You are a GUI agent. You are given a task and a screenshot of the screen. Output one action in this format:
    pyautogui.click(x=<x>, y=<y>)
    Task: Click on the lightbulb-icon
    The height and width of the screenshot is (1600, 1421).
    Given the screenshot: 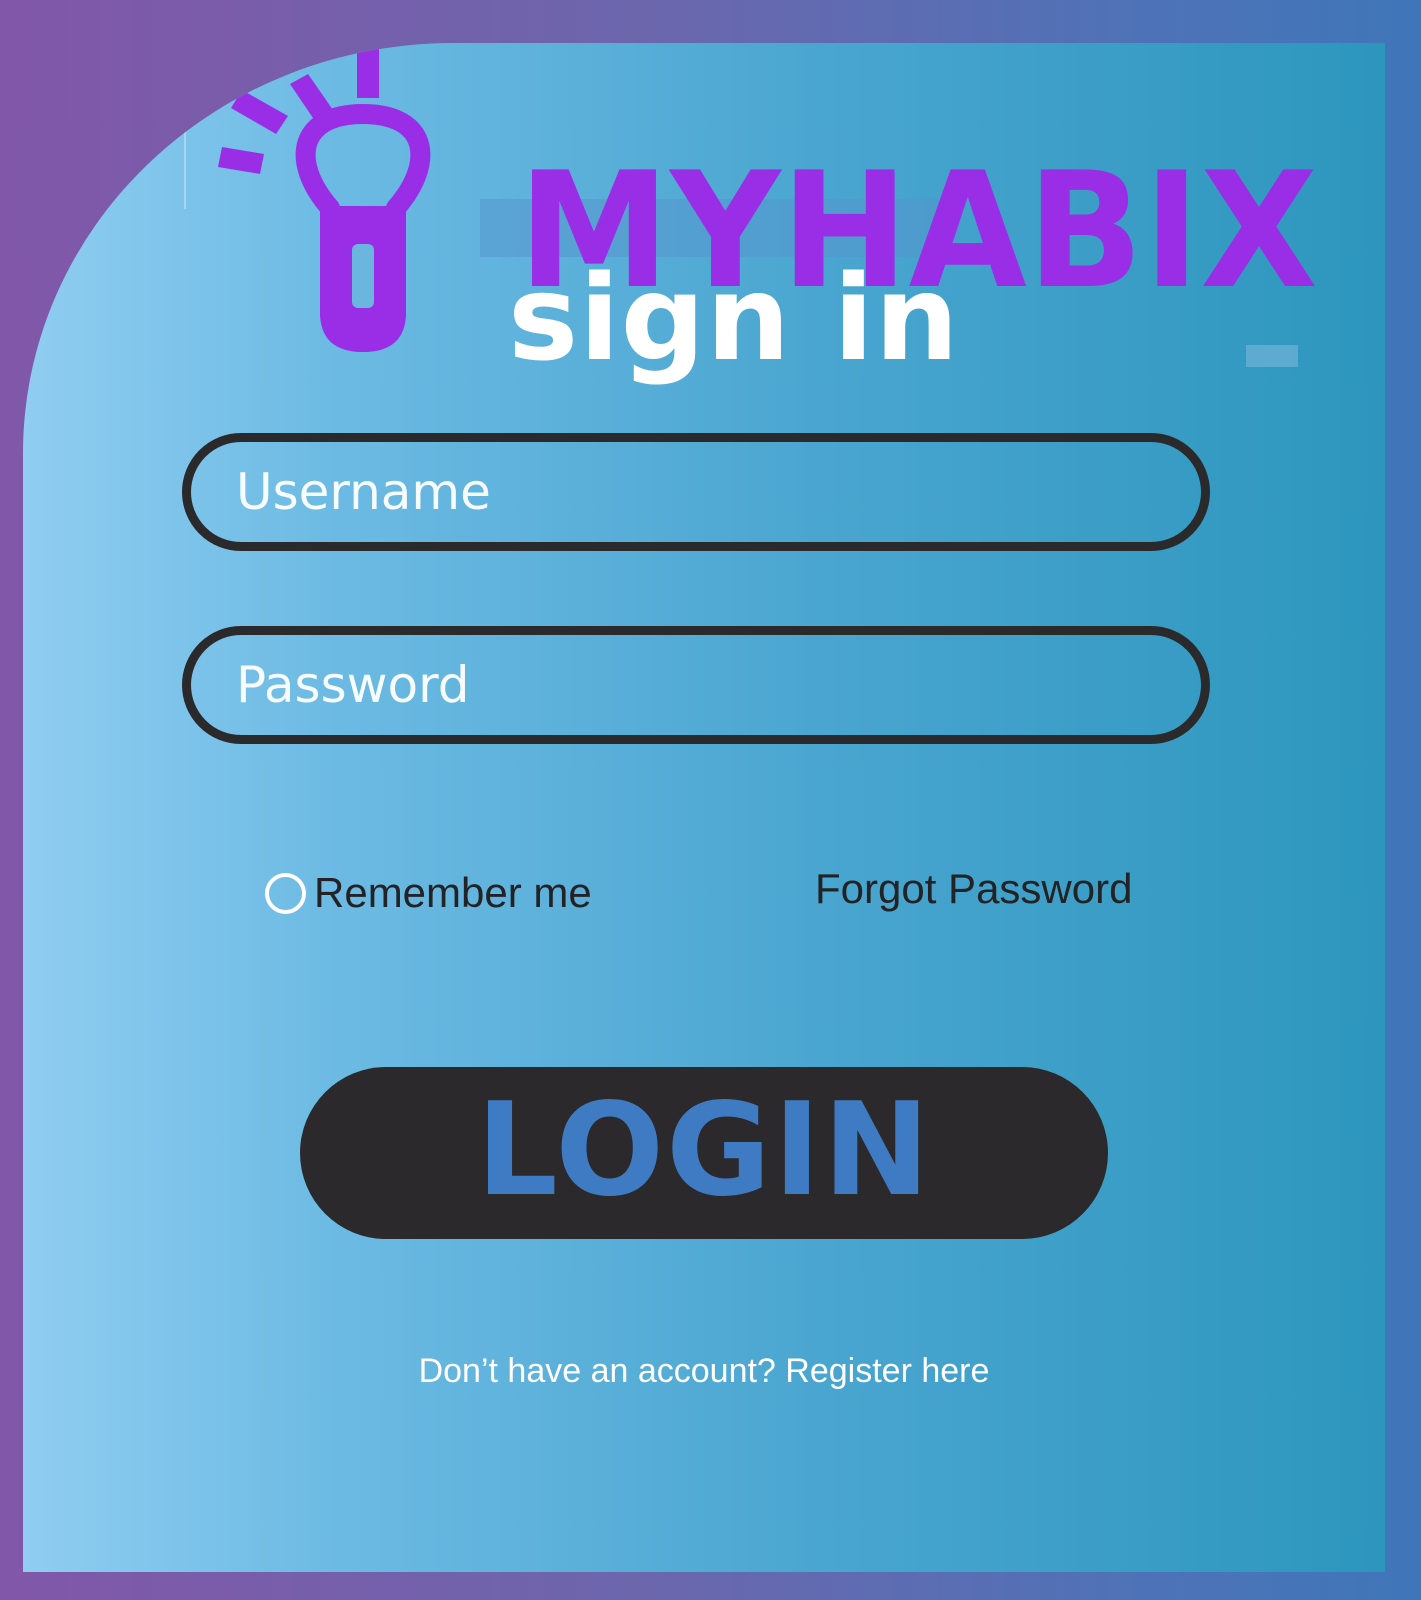 What is the action you would take?
    pyautogui.click(x=324, y=200)
    